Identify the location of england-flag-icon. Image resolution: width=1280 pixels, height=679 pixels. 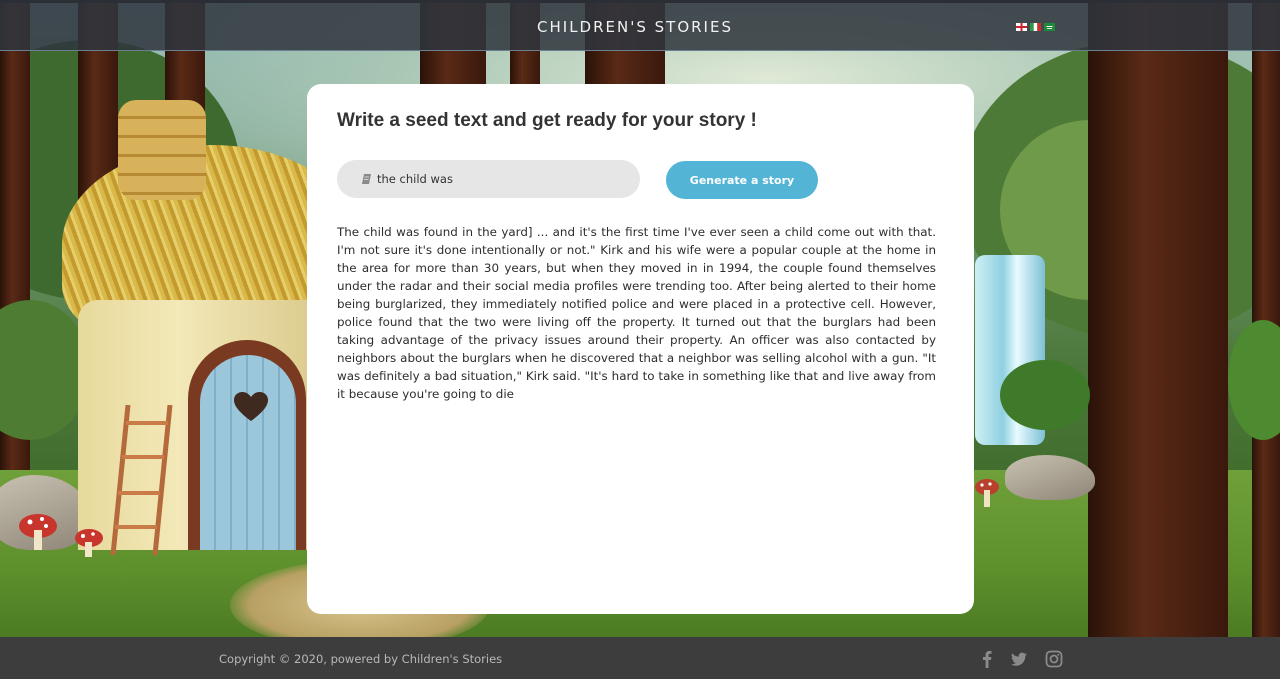
(1021, 27).